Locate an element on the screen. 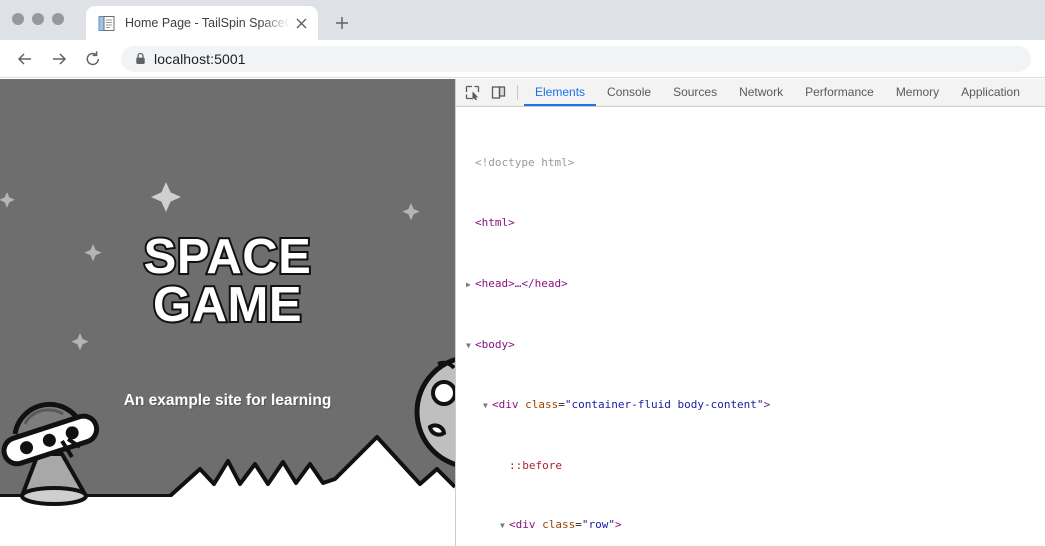 The image size is (1045, 546). pseudo-before-text: ::before is located at coordinates (535, 465).